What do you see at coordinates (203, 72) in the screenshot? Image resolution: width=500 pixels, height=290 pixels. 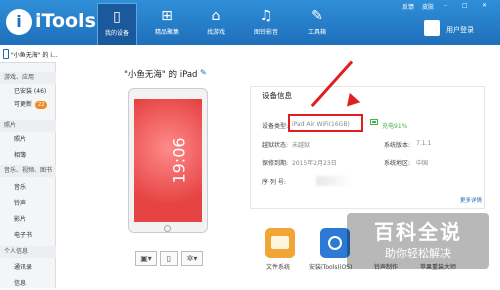 I see `edit-name-icon: ✎` at bounding box center [203, 72].